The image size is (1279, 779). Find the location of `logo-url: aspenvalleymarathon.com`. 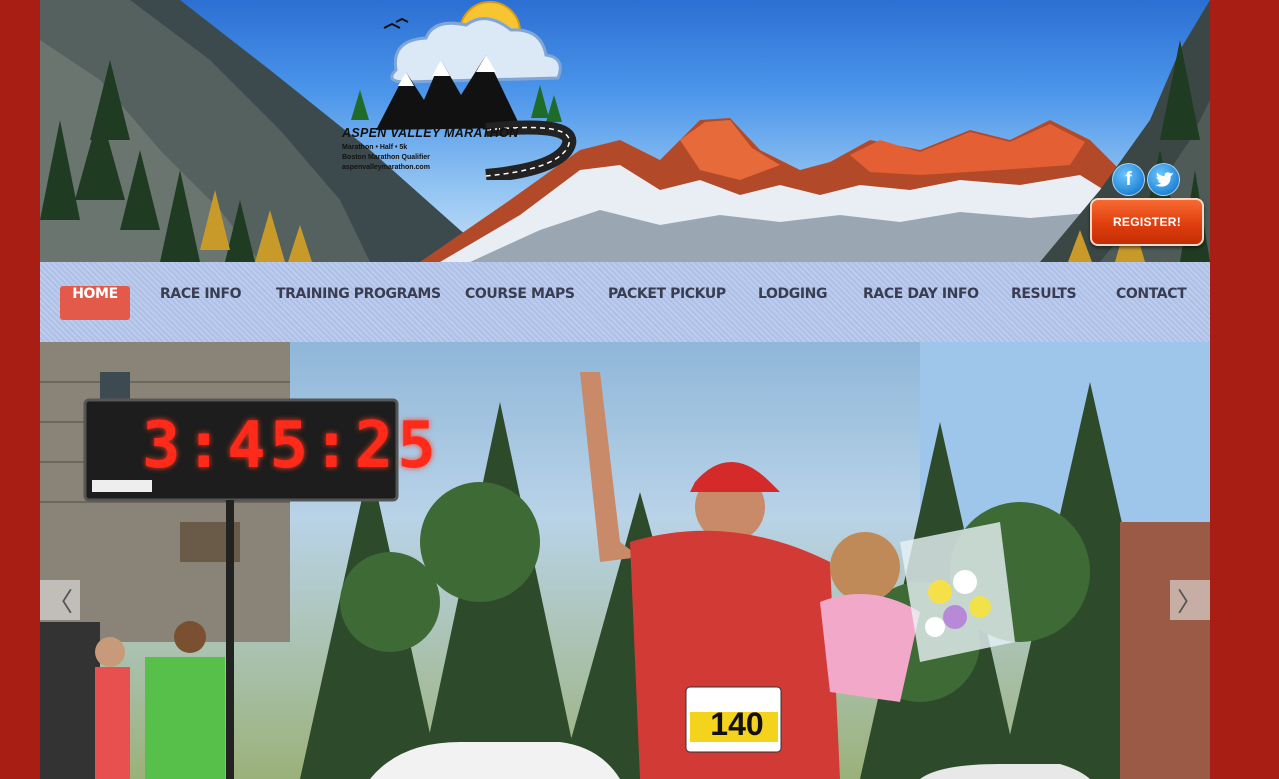

logo-url: aspenvalleymarathon.com is located at coordinates (386, 167).